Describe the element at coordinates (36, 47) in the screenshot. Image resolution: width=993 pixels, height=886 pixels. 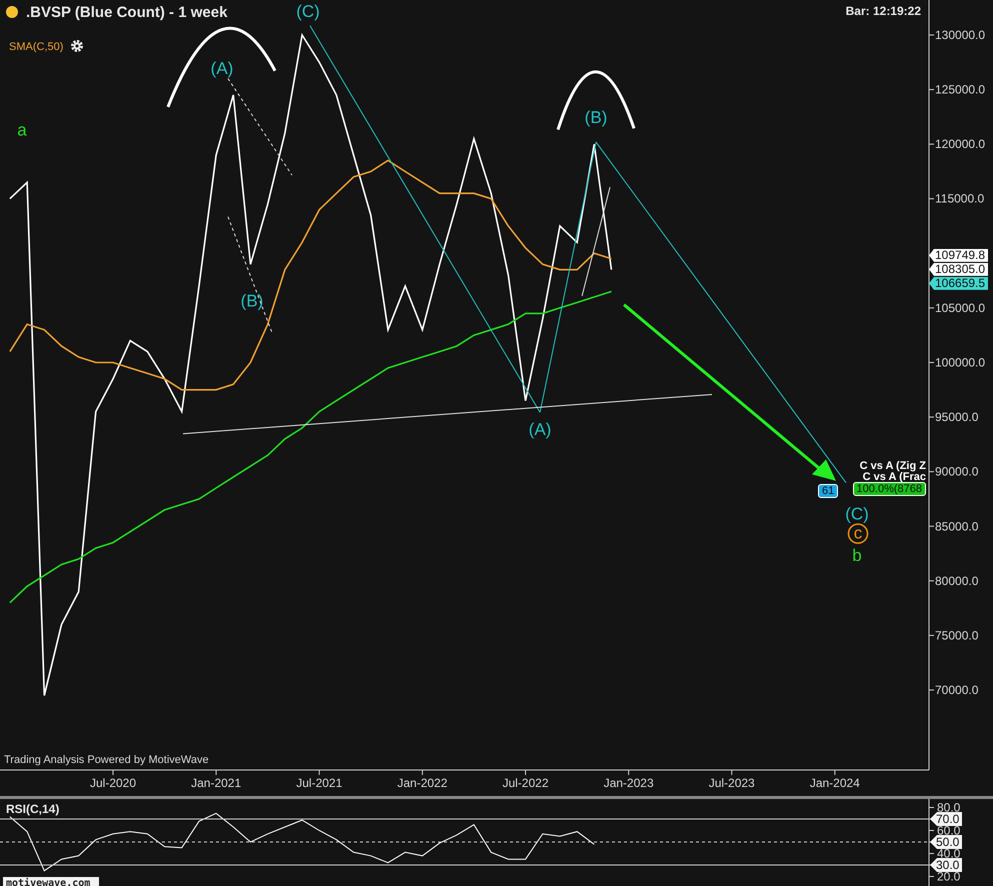
I see `indicator-label: SMA(C,50)` at that location.